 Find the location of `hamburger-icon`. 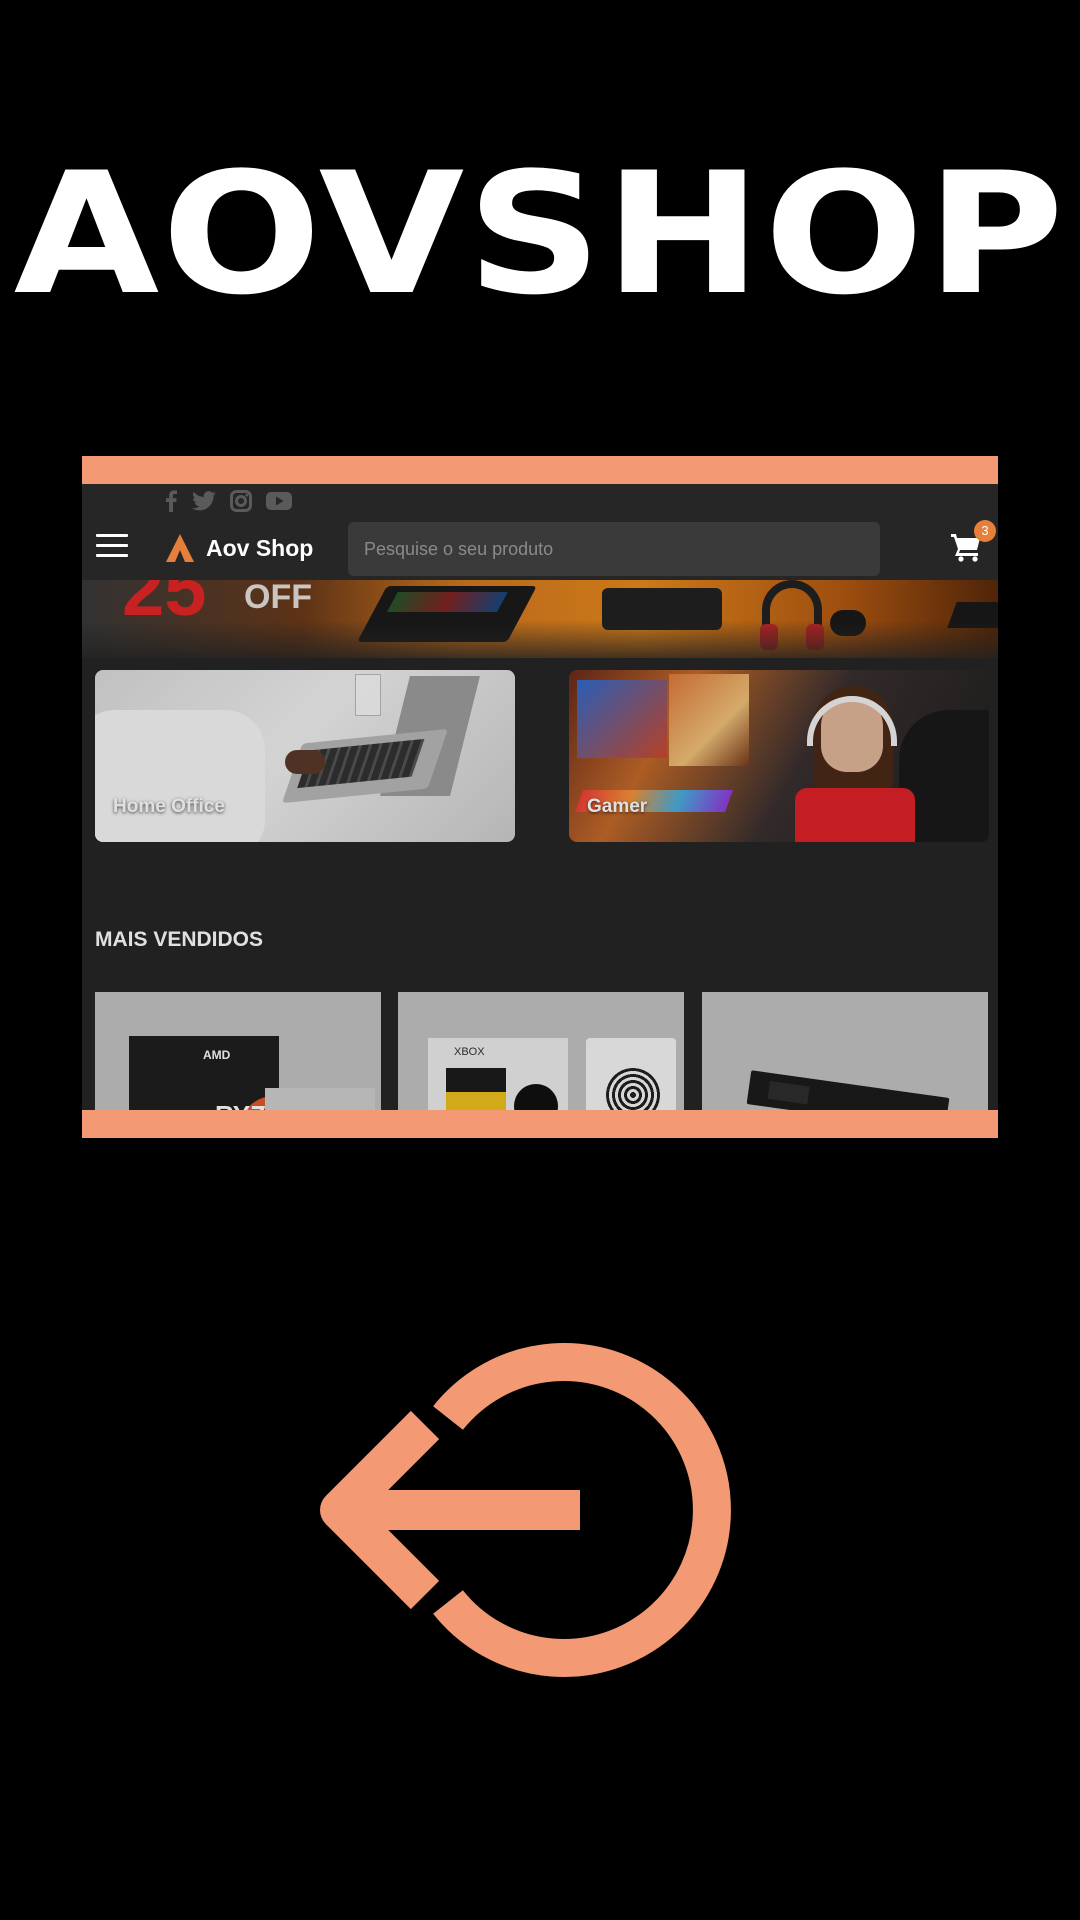

hamburger-icon is located at coordinates (112, 546).